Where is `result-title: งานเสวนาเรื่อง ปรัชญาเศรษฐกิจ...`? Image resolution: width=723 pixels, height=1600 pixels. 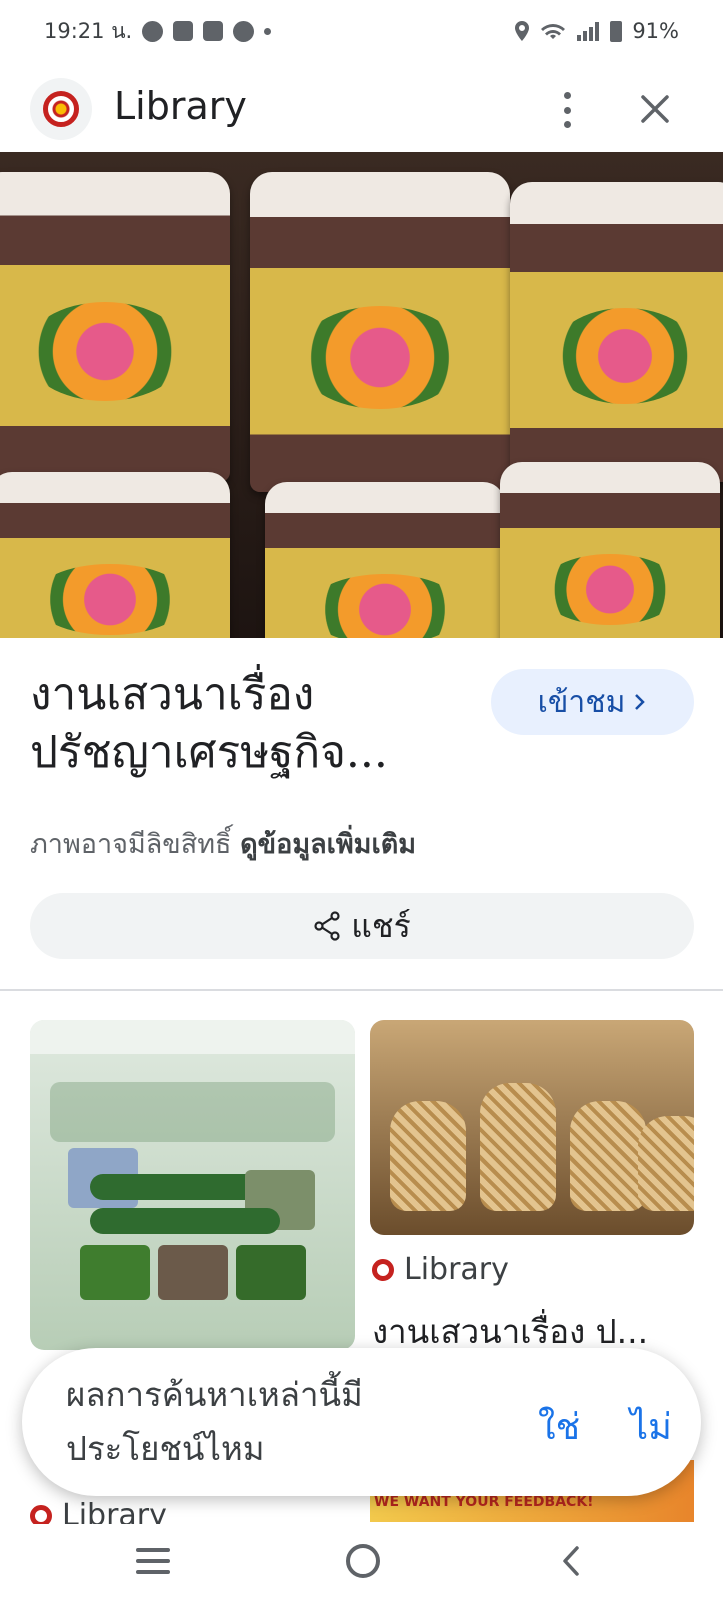
result-title: งานเสวนาเรื่อง ปรัชญาเศรษฐกิจ... is located at coordinates (255, 724).